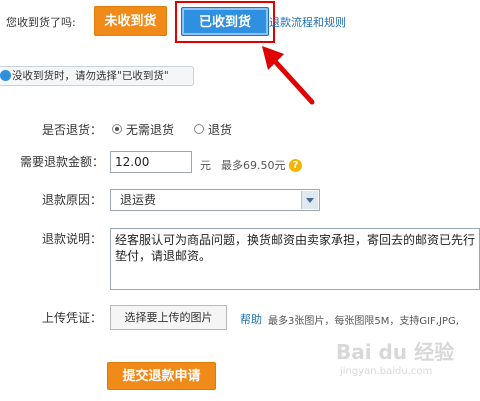 The height and width of the screenshot is (401, 480). I want to click on voucher-label: 上传凭证：, so click(71, 318).